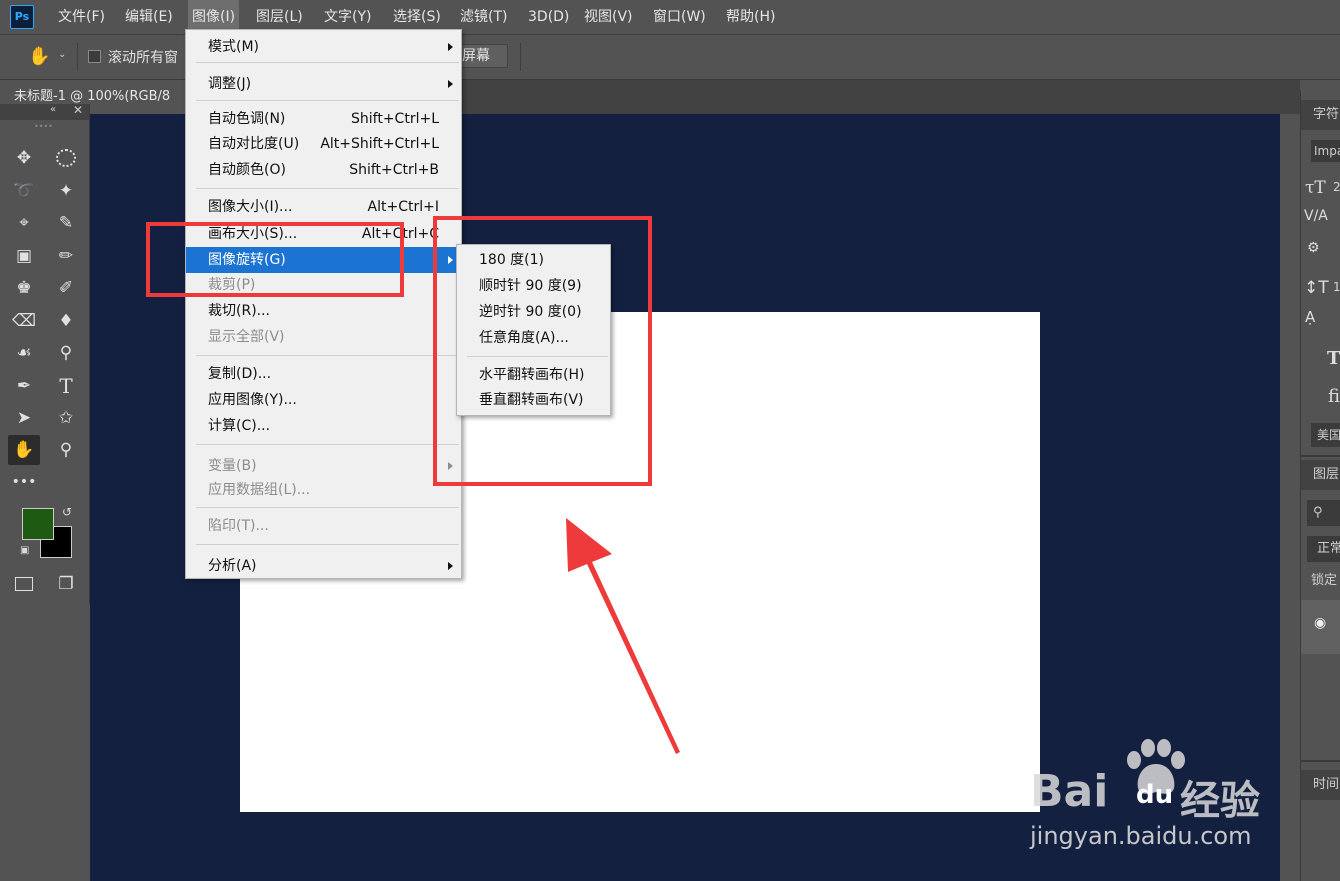 The height and width of the screenshot is (881, 1340). Describe the element at coordinates (1320, 623) in the screenshot. I see `eye-icon: ◉` at that location.